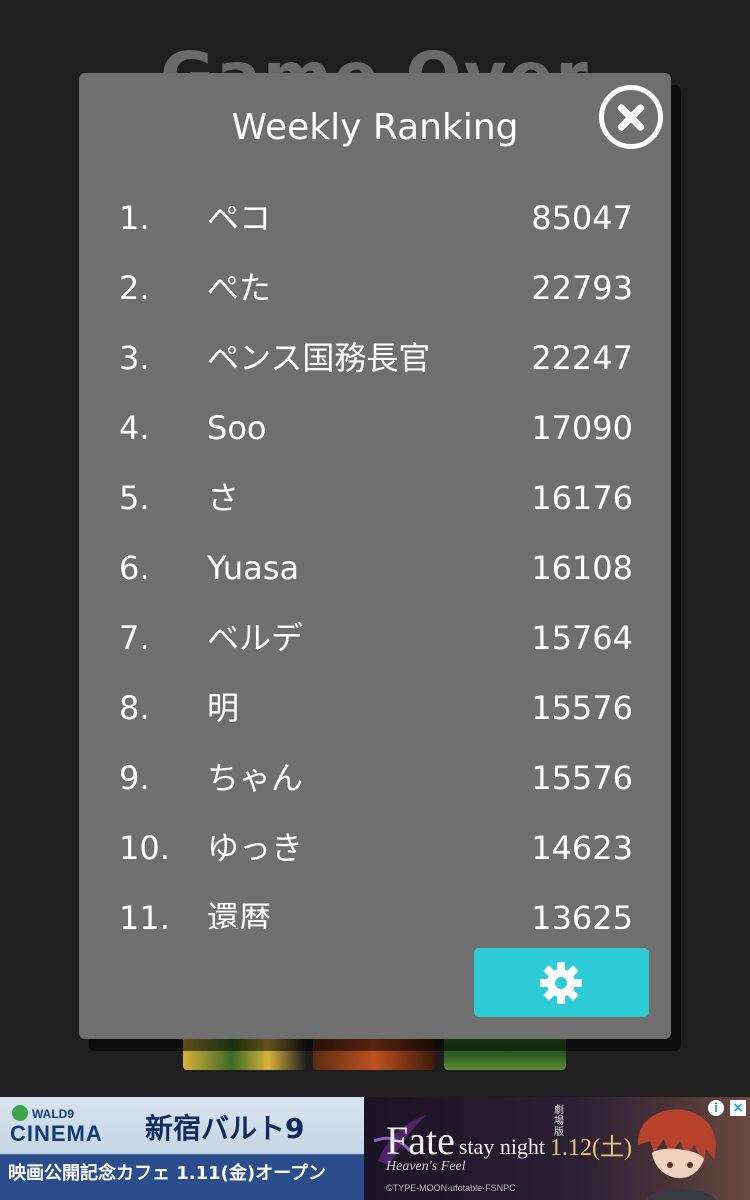 The height and width of the screenshot is (1200, 750). Describe the element at coordinates (738, 1108) in the screenshot. I see `ad-close-icon: ×` at that location.